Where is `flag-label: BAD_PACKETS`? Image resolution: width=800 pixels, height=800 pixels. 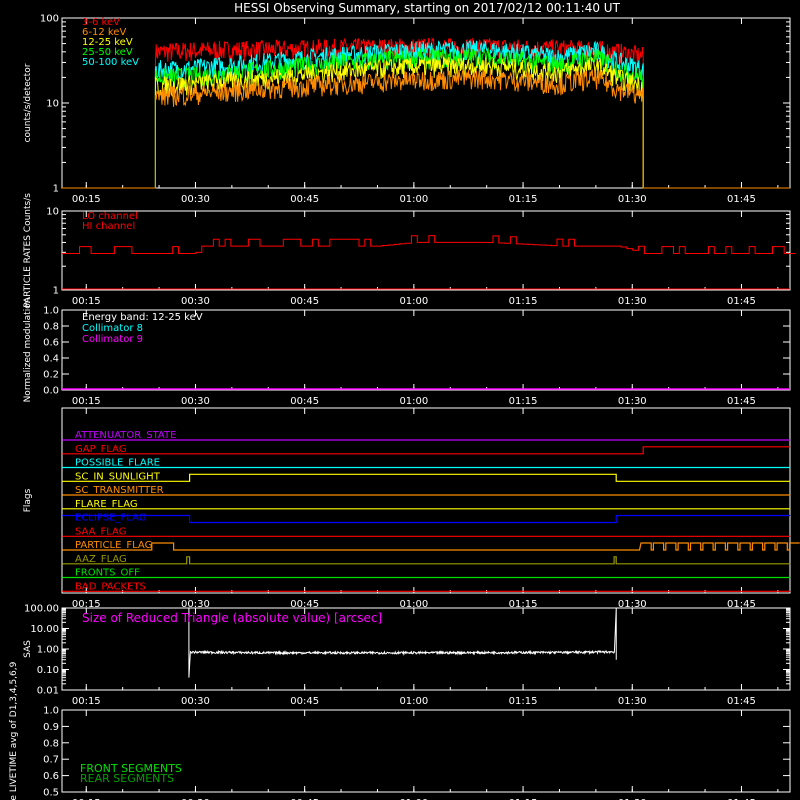
flag-label: BAD_PACKETS is located at coordinates (110, 586).